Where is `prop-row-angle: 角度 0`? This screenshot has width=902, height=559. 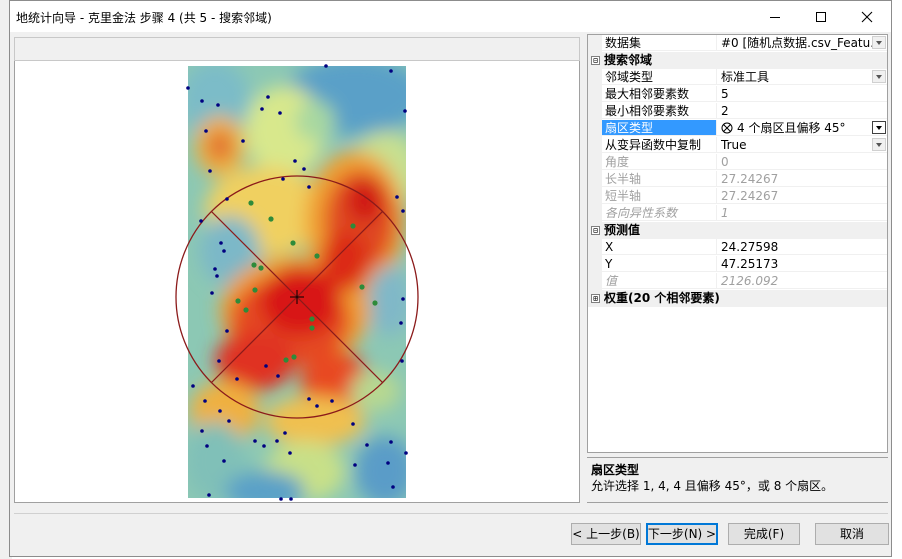 prop-row-angle: 角度 0 is located at coordinates (737, 162).